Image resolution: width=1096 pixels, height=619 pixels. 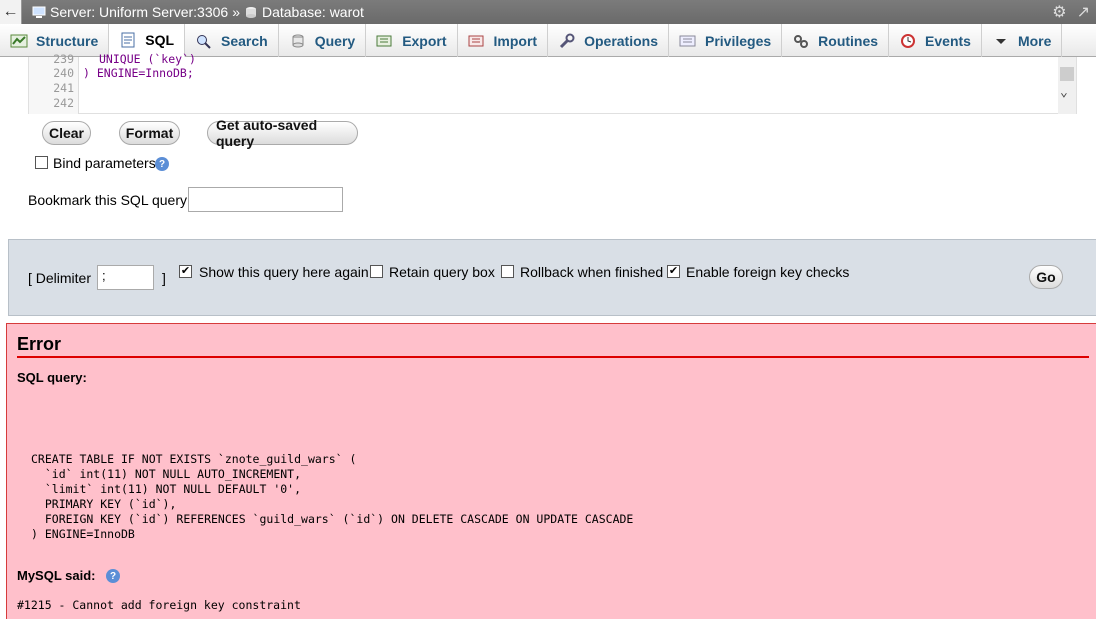 What do you see at coordinates (768, 272) in the screenshot?
I see `foreign-key-checks-label: Enable foreign key checks` at bounding box center [768, 272].